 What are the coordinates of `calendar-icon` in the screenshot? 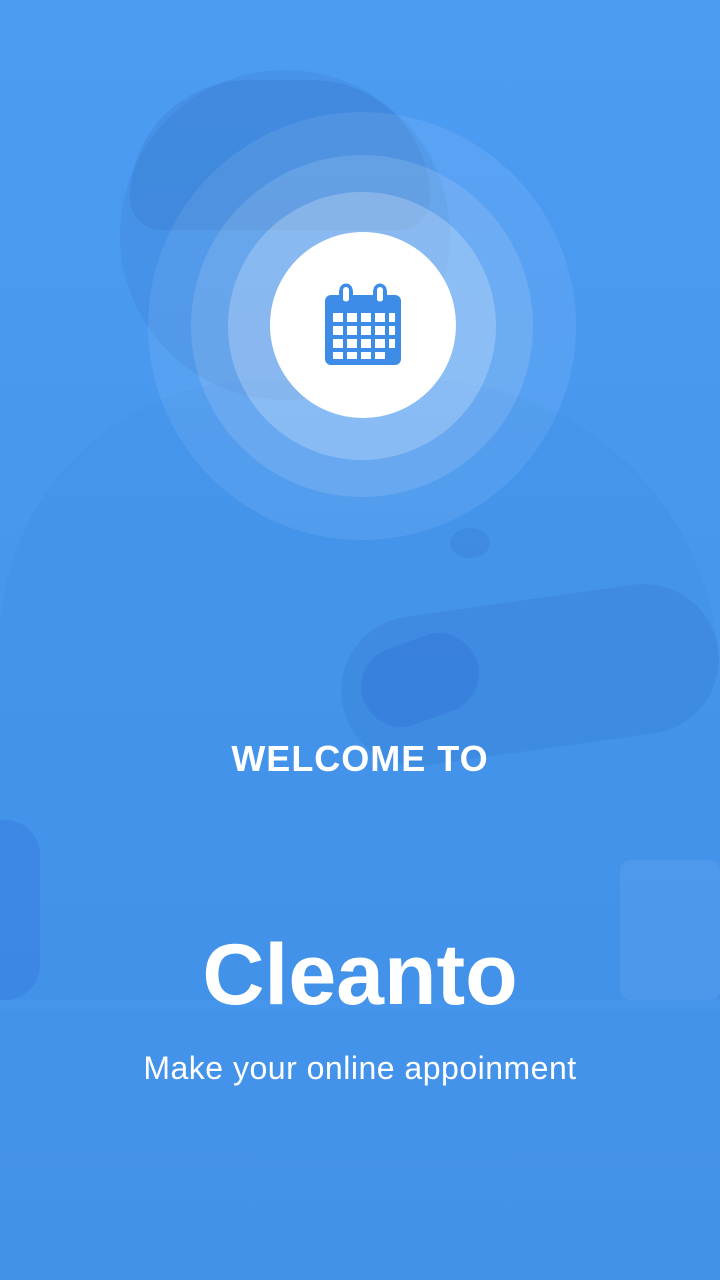 It's located at (363, 324).